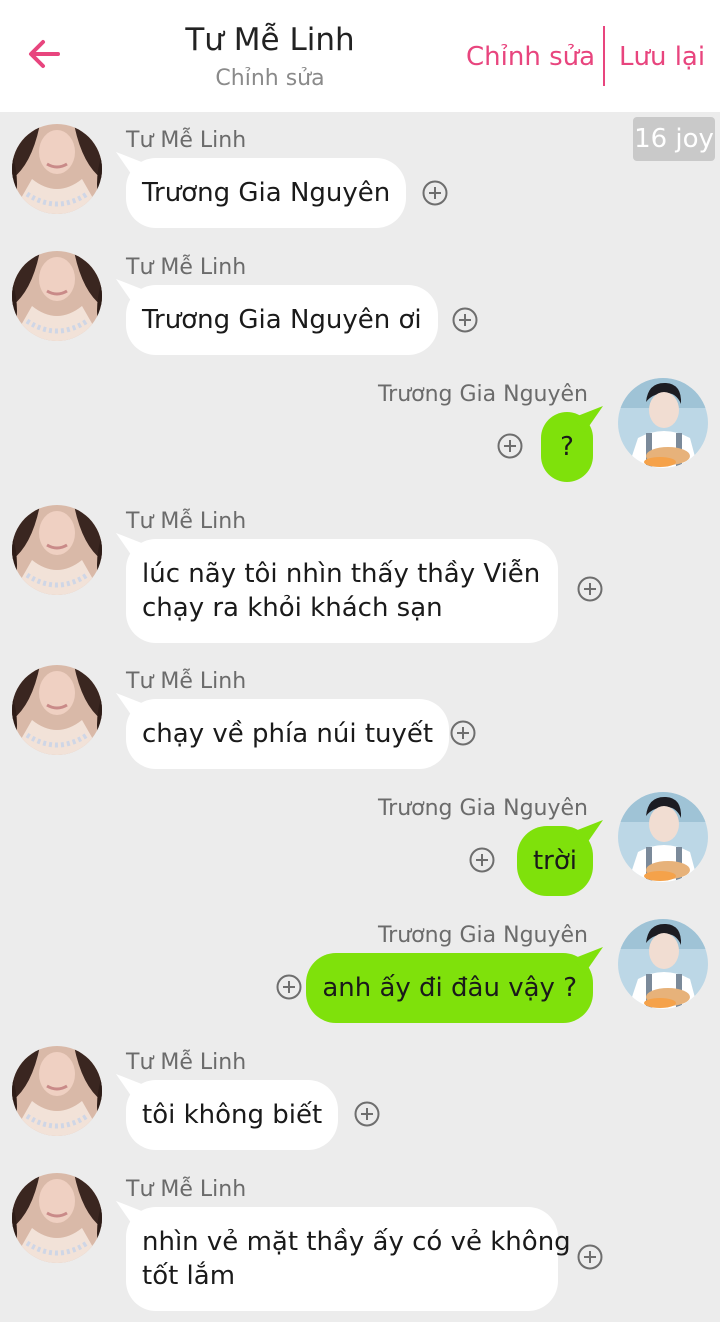 This screenshot has width=720, height=1322. What do you see at coordinates (341, 574) in the screenshot?
I see `message-text-line: lúc nãy tôi nhìn thấy thầy Viễn` at bounding box center [341, 574].